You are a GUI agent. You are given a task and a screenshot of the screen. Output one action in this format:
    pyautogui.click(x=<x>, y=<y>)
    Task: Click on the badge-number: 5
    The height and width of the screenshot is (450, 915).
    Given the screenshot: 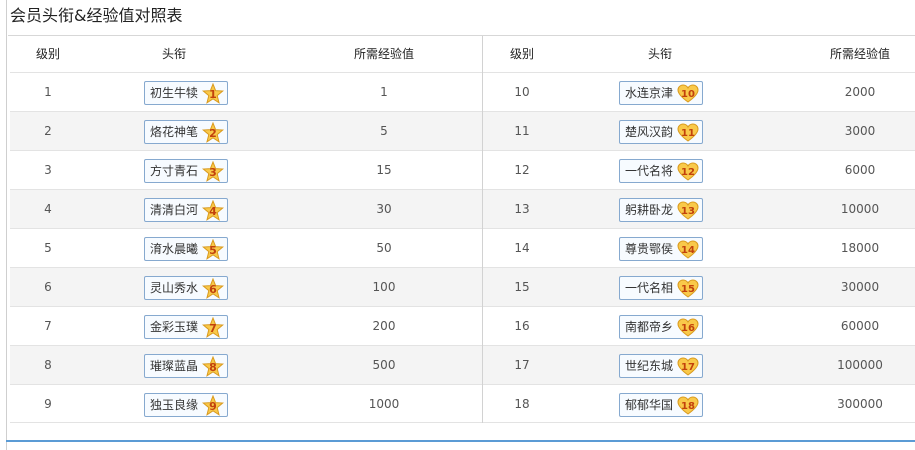 What is the action you would take?
    pyautogui.click(x=213, y=250)
    